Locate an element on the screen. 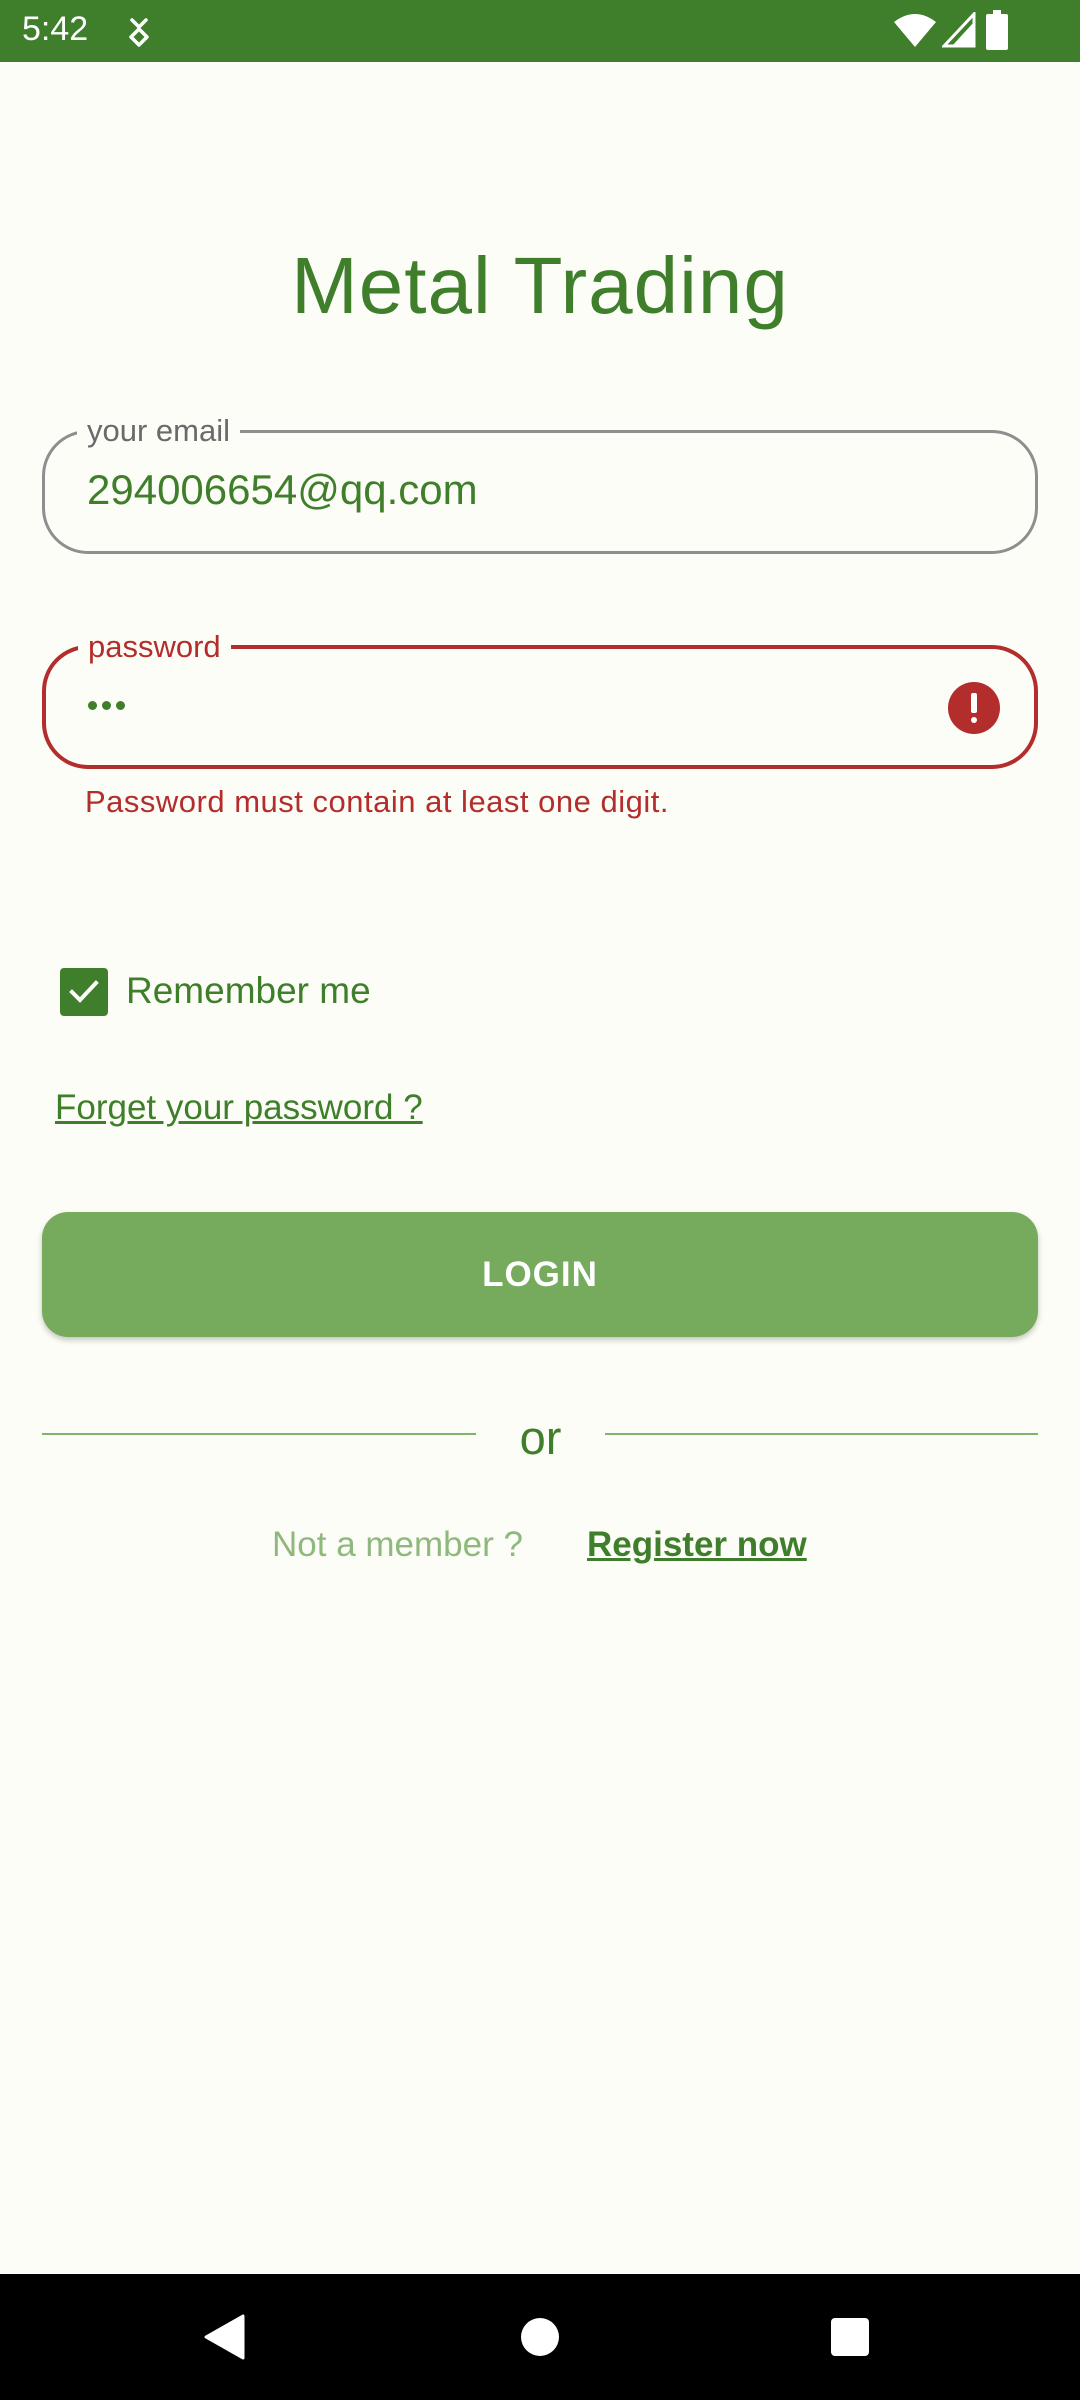 This screenshot has height=2400, width=1080. app-title: Metal Trading is located at coordinates (540, 285).